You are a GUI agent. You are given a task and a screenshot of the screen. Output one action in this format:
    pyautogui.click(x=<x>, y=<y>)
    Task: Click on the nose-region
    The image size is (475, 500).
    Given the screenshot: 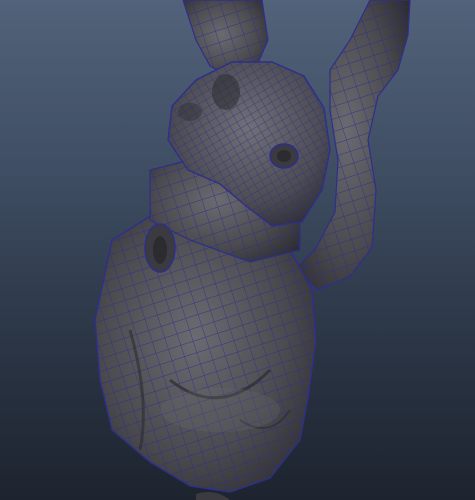 What is the action you would take?
    pyautogui.click(x=190, y=112)
    